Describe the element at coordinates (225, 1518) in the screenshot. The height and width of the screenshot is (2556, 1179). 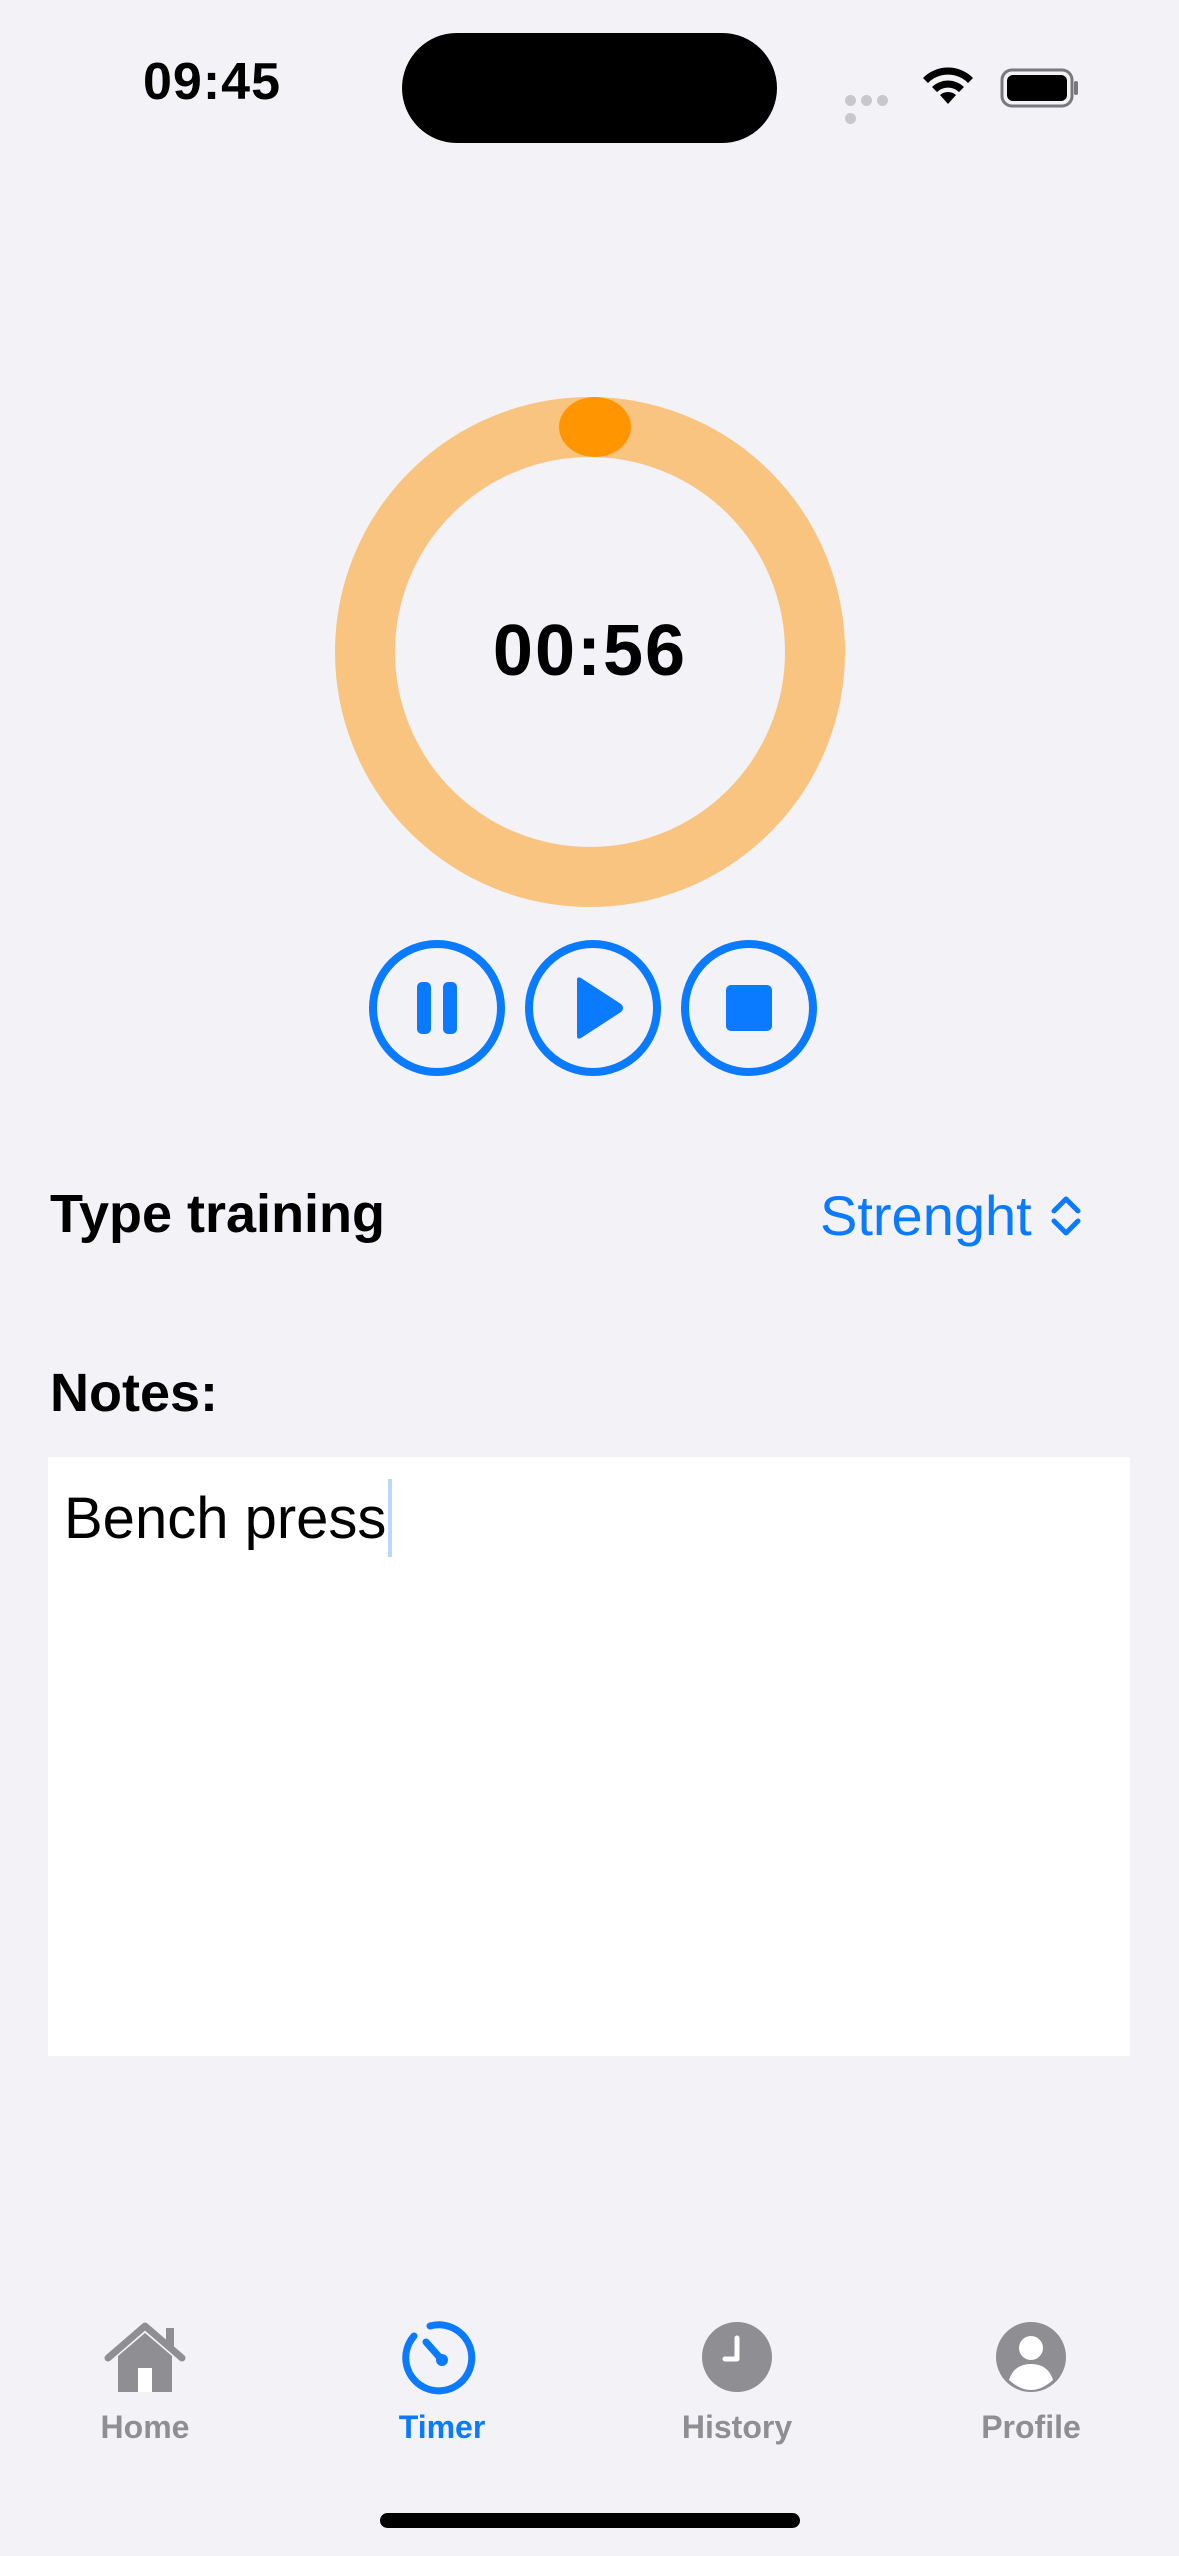
I see `notes-text: Bench press` at that location.